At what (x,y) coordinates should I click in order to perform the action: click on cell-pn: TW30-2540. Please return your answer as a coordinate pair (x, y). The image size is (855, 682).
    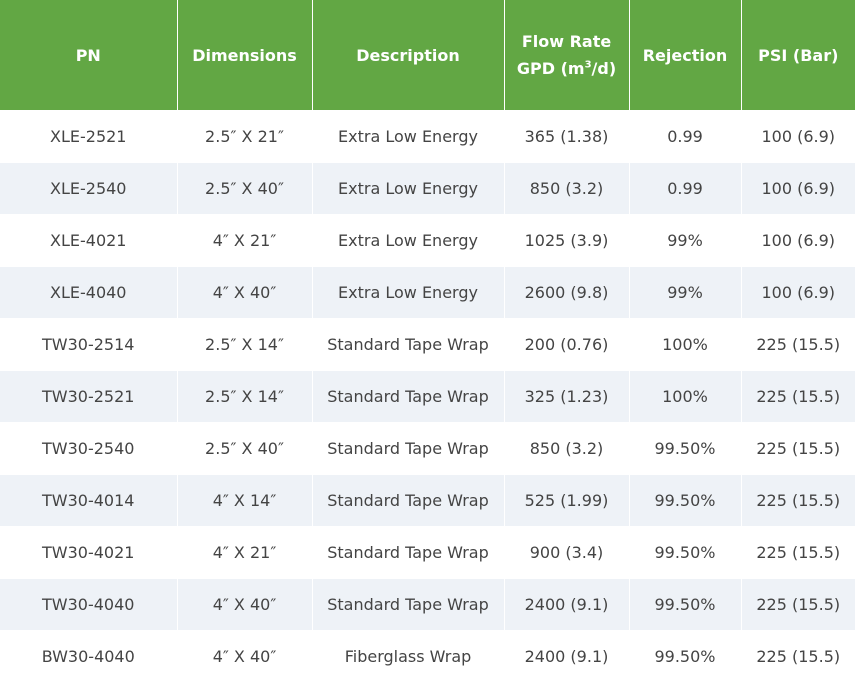
    Looking at the image, I should click on (88, 449).